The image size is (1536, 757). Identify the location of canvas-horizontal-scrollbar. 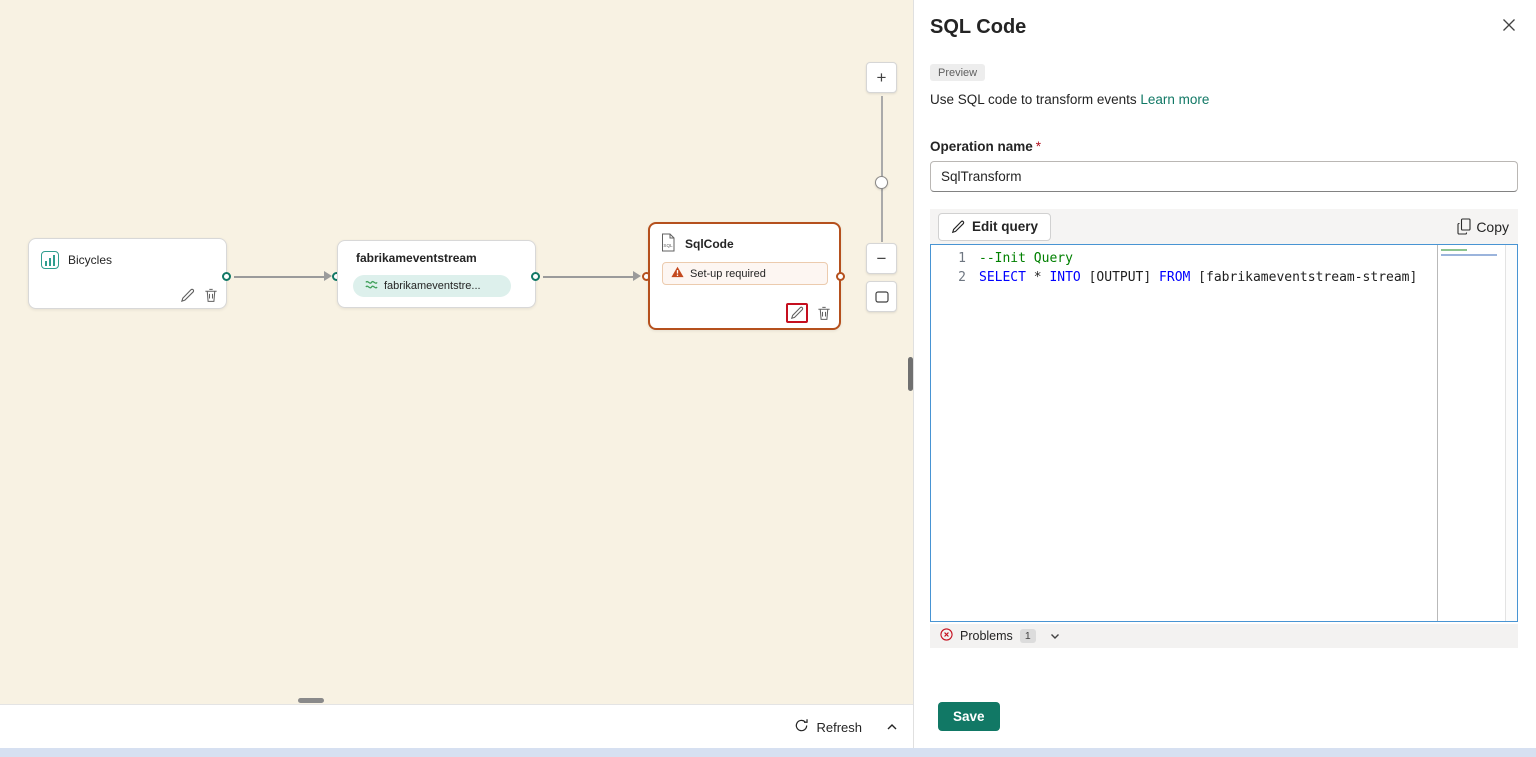
(311, 700).